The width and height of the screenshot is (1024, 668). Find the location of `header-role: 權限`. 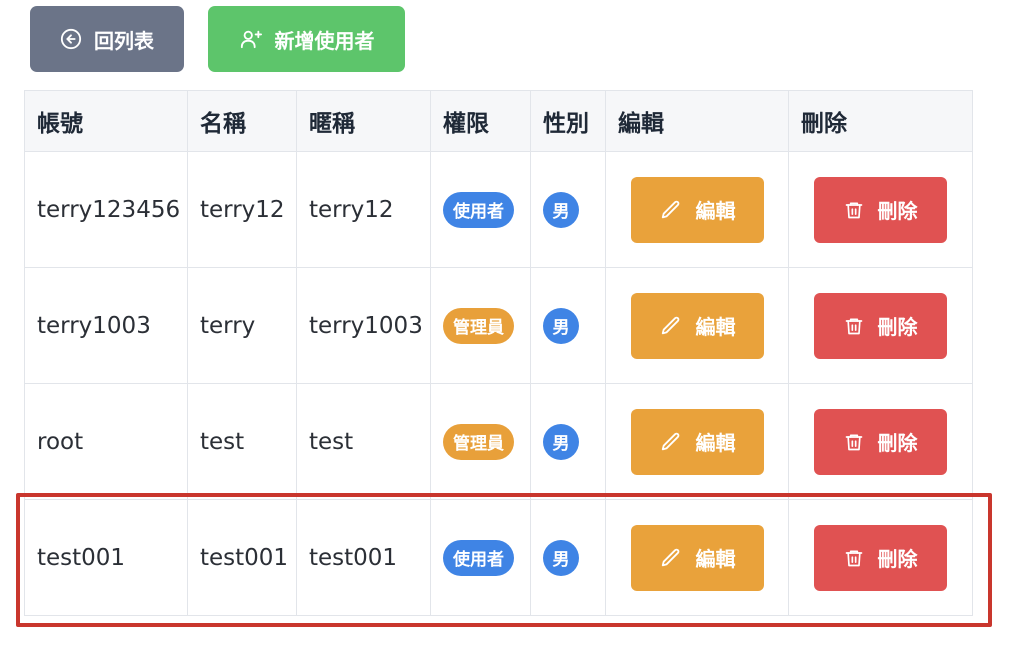

header-role: 權限 is located at coordinates (480, 121).